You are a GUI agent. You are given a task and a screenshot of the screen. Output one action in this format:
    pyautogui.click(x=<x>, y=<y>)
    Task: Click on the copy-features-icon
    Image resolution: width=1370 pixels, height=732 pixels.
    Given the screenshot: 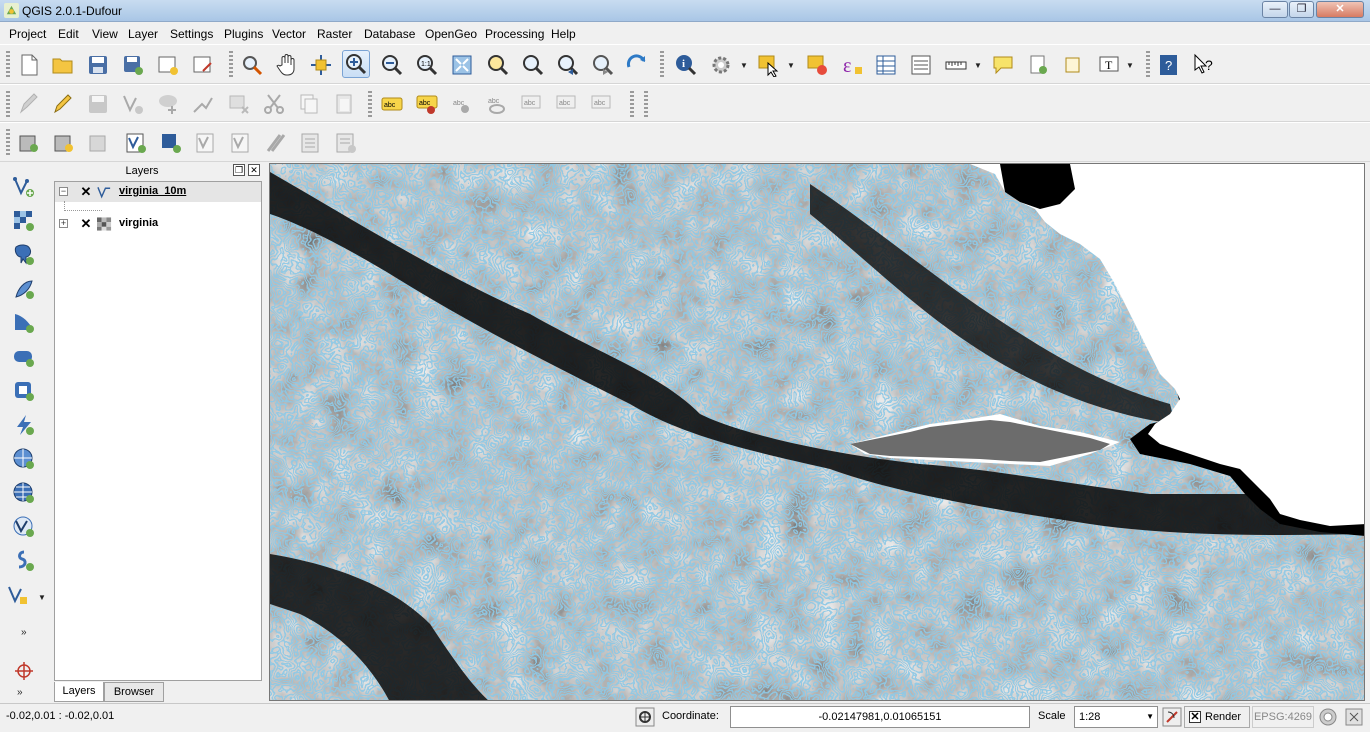 What is the action you would take?
    pyautogui.click(x=309, y=104)
    